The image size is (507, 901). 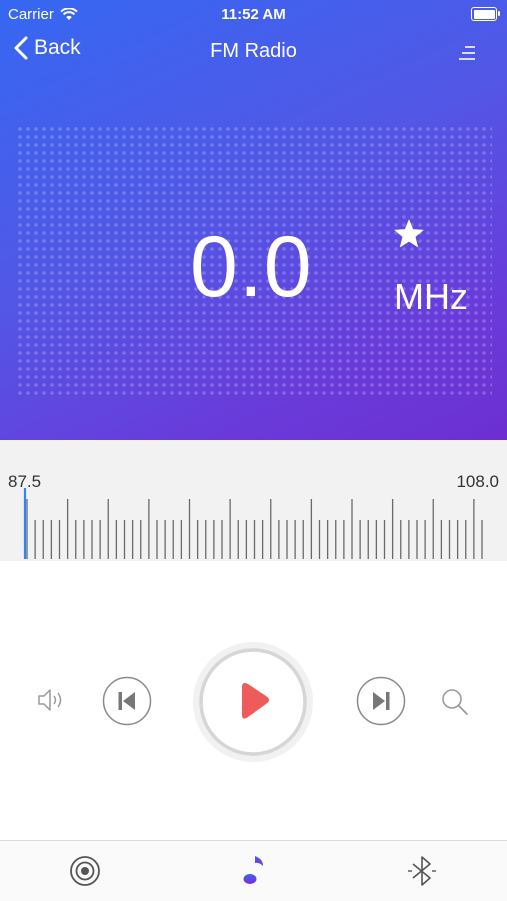 I want to click on bluetooth-icon, so click(x=422, y=871).